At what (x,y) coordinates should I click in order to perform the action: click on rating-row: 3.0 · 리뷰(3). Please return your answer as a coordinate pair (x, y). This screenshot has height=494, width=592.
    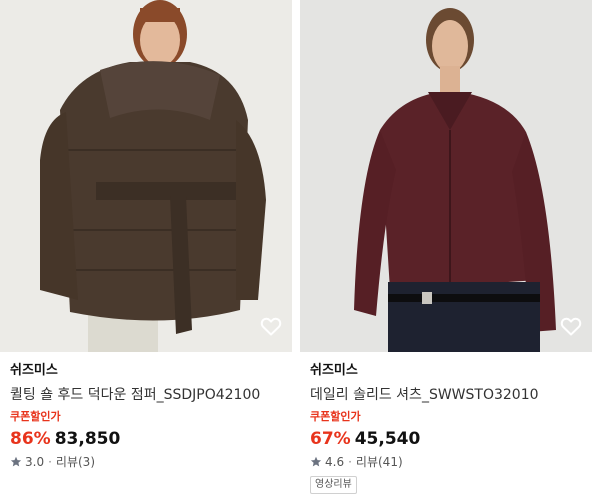
    Looking at the image, I should click on (151, 462).